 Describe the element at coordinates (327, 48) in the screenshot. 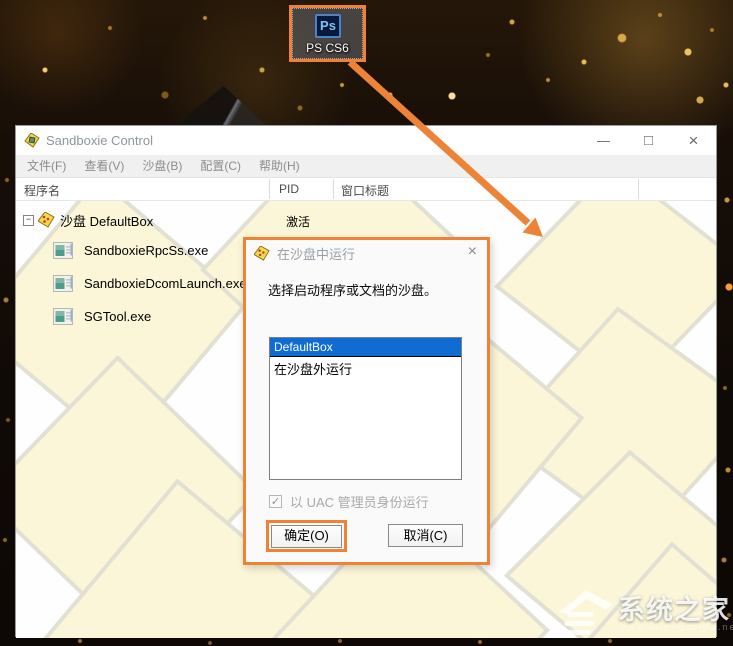

I see `desktop-icon-label: PS CS6` at that location.